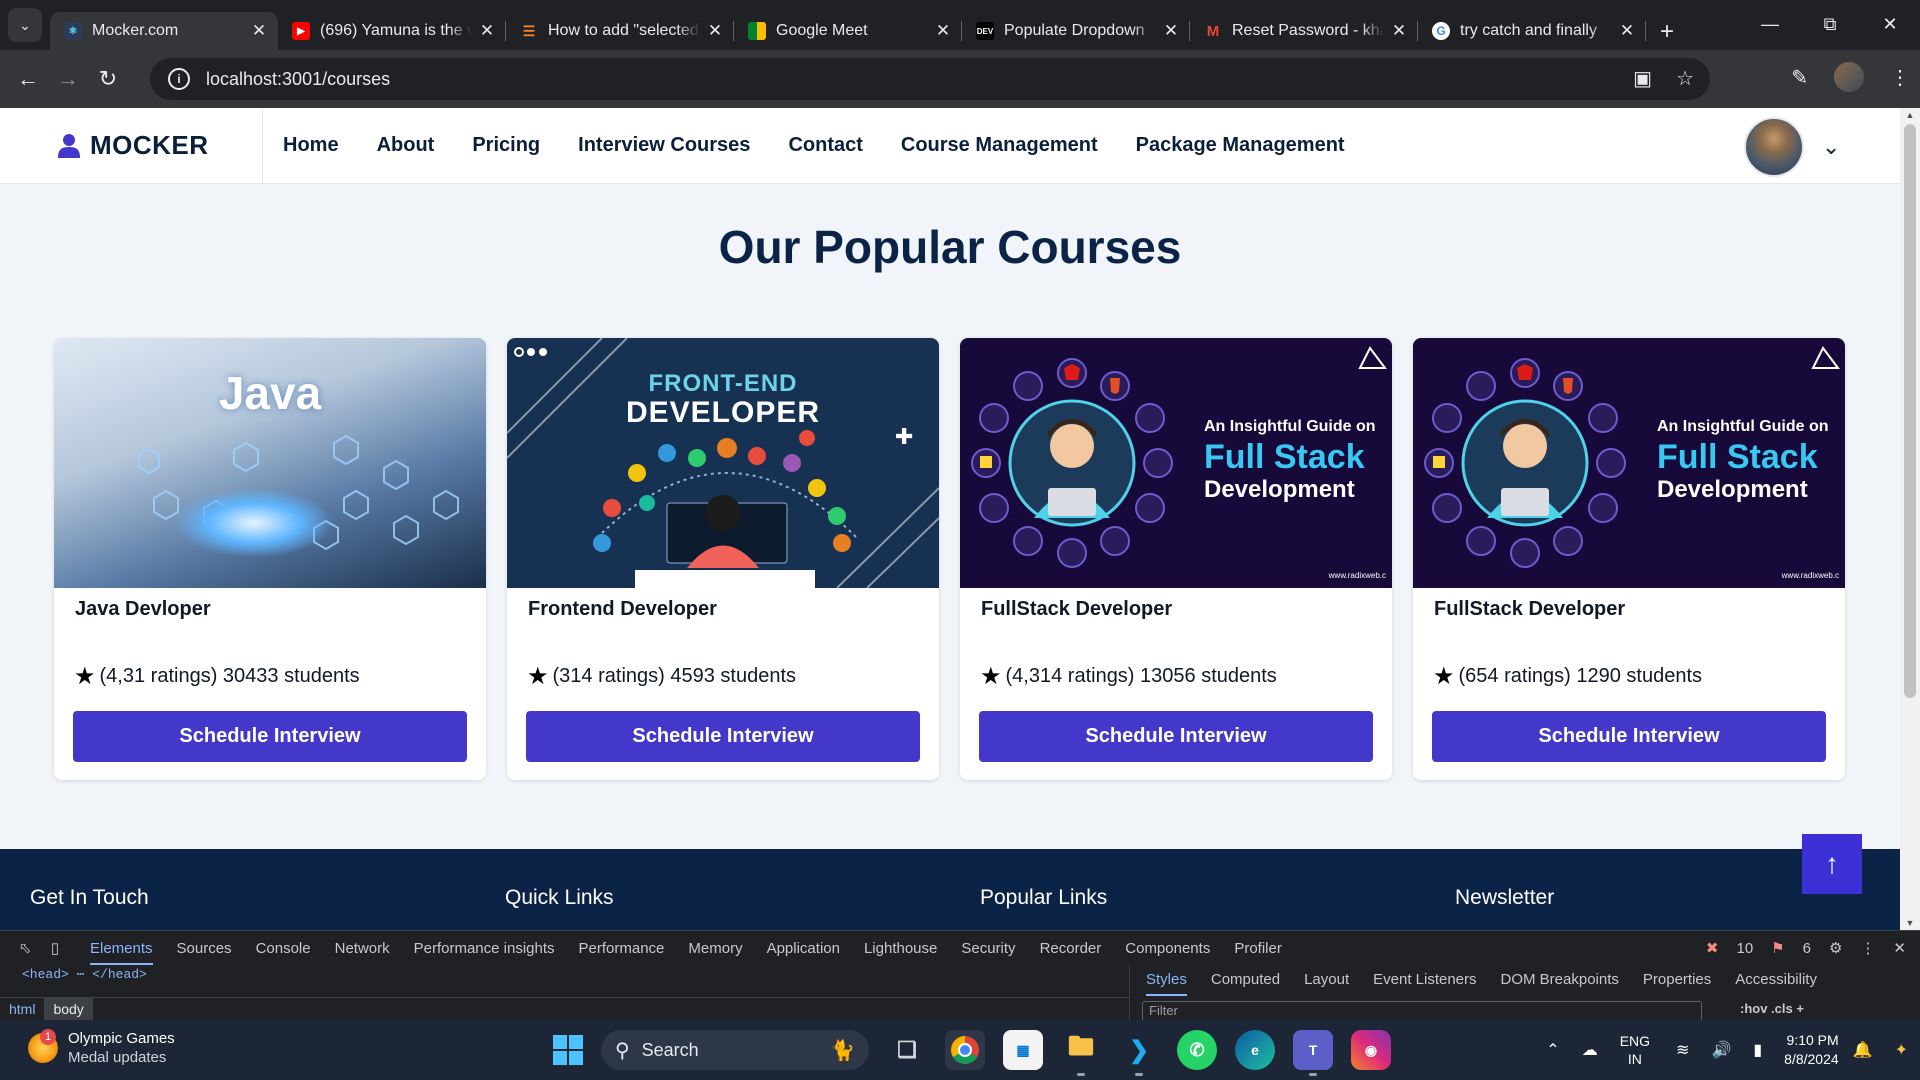 The width and height of the screenshot is (1920, 1080). I want to click on styles-filter-input: Filter, so click(1422, 1011).